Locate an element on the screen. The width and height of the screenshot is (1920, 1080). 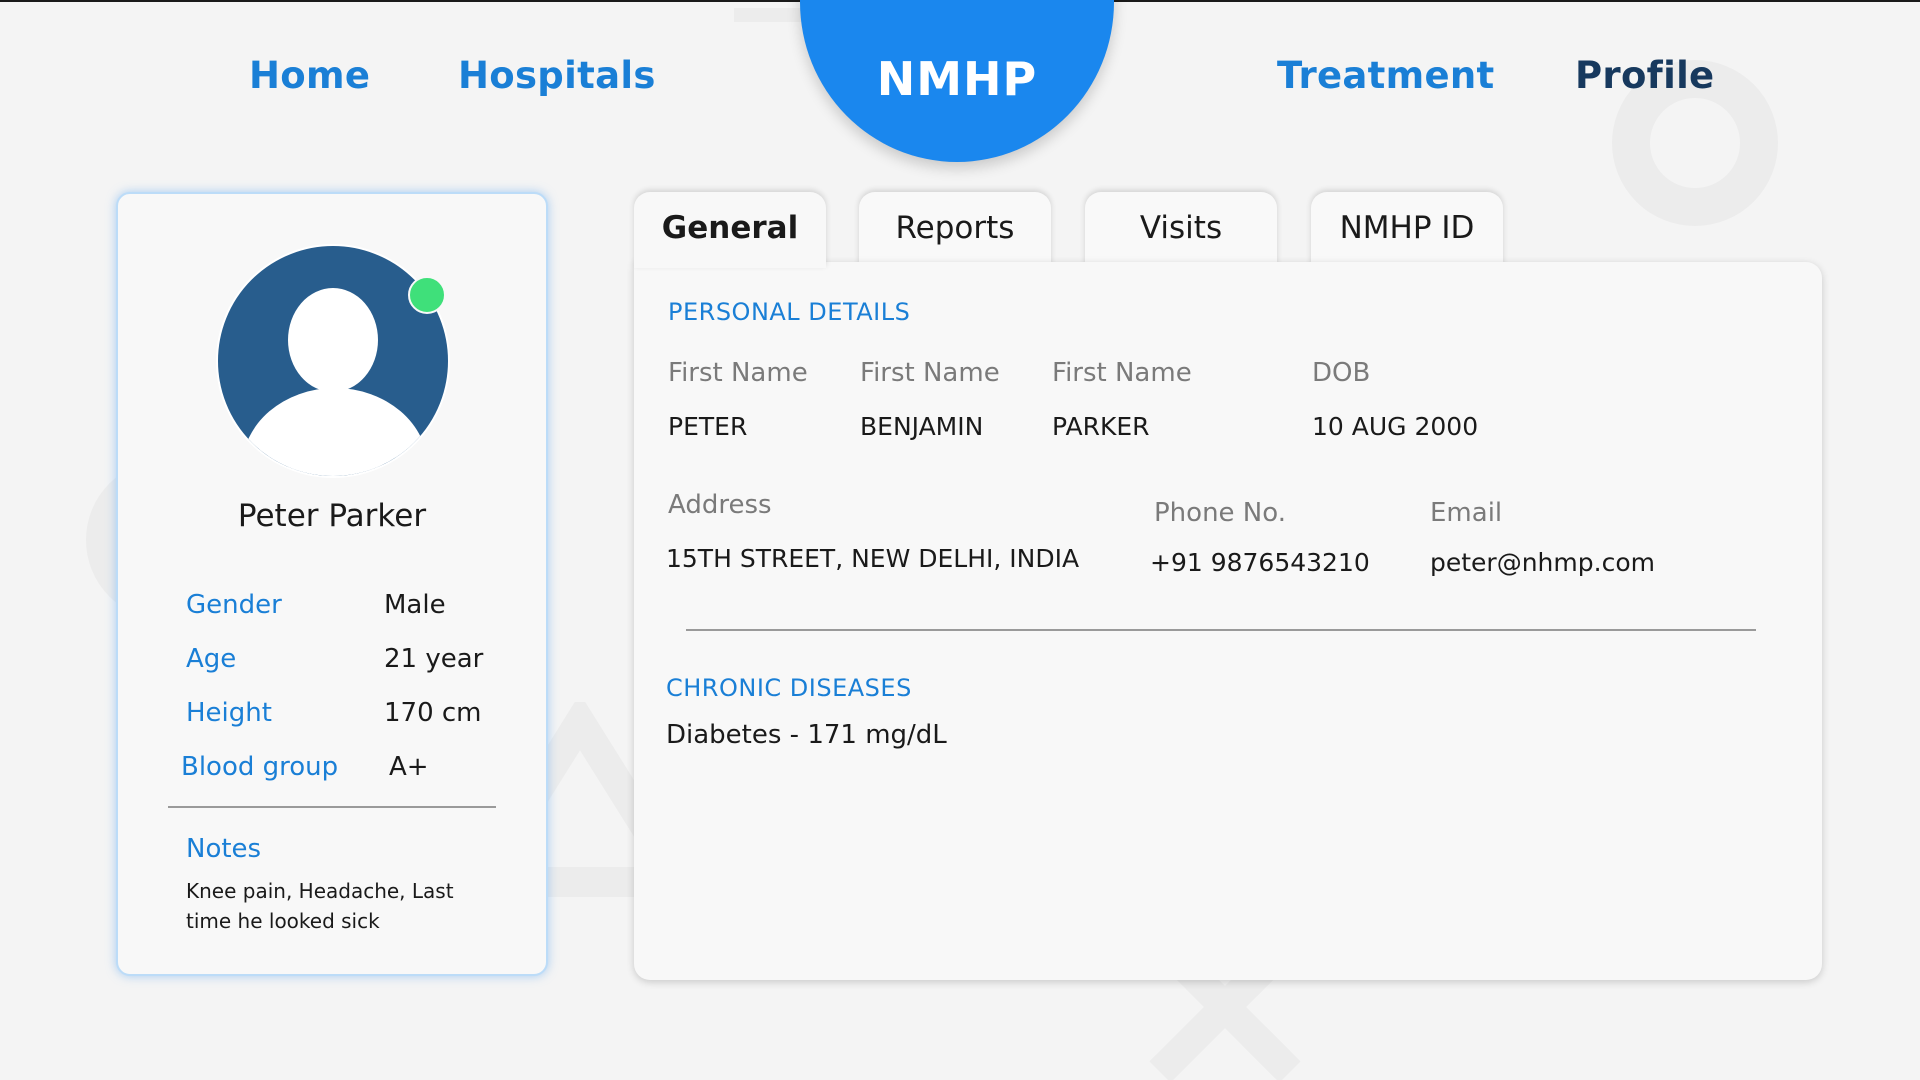
age-label: Age is located at coordinates (211, 659).